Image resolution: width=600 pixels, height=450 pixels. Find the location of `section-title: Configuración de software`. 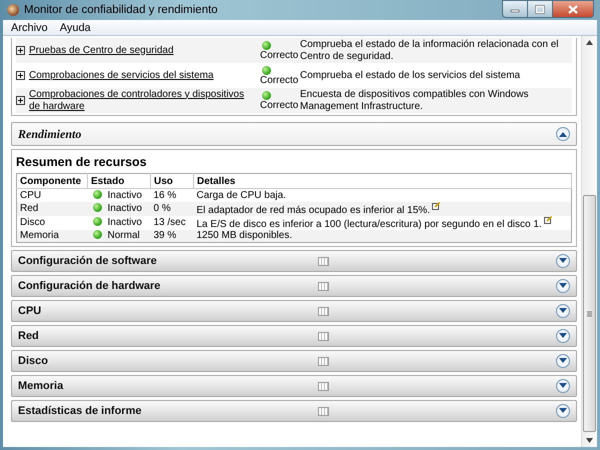

section-title: Configuración de software is located at coordinates (88, 261).